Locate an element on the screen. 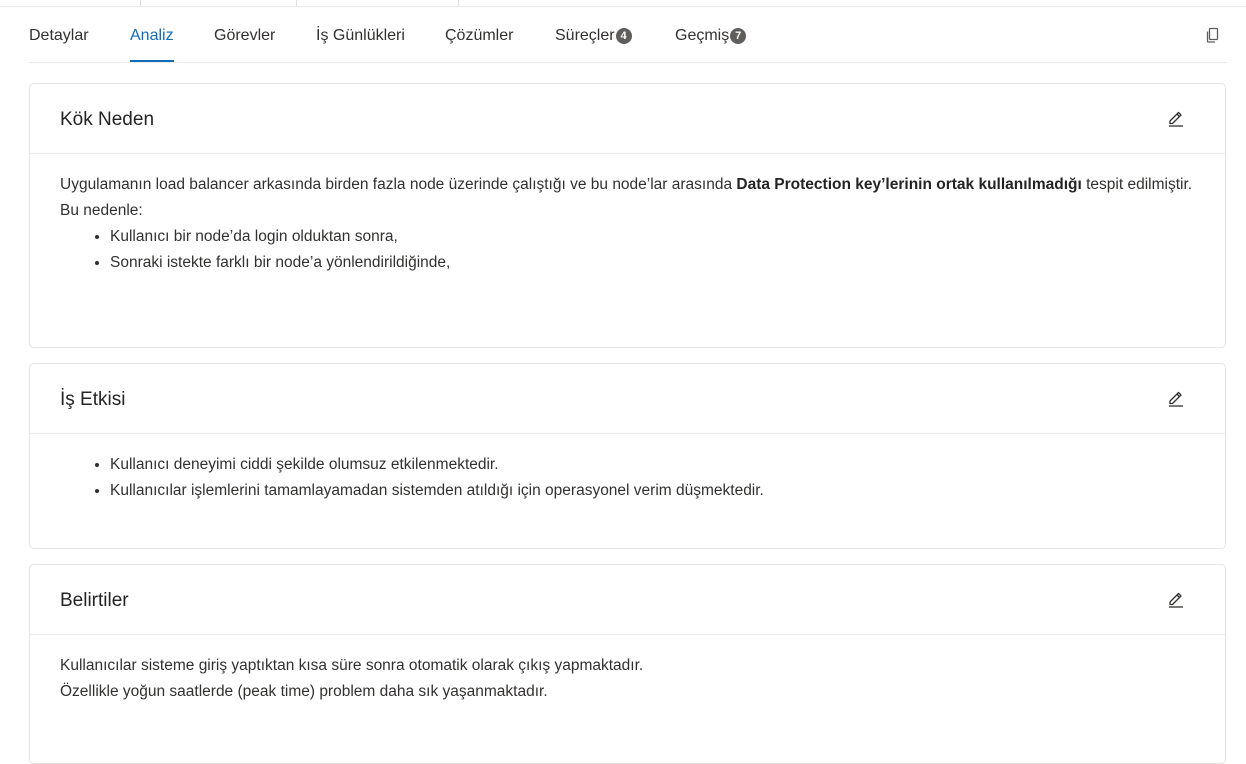 The height and width of the screenshot is (764, 1246). tab-label: Detaylar is located at coordinates (59, 35).